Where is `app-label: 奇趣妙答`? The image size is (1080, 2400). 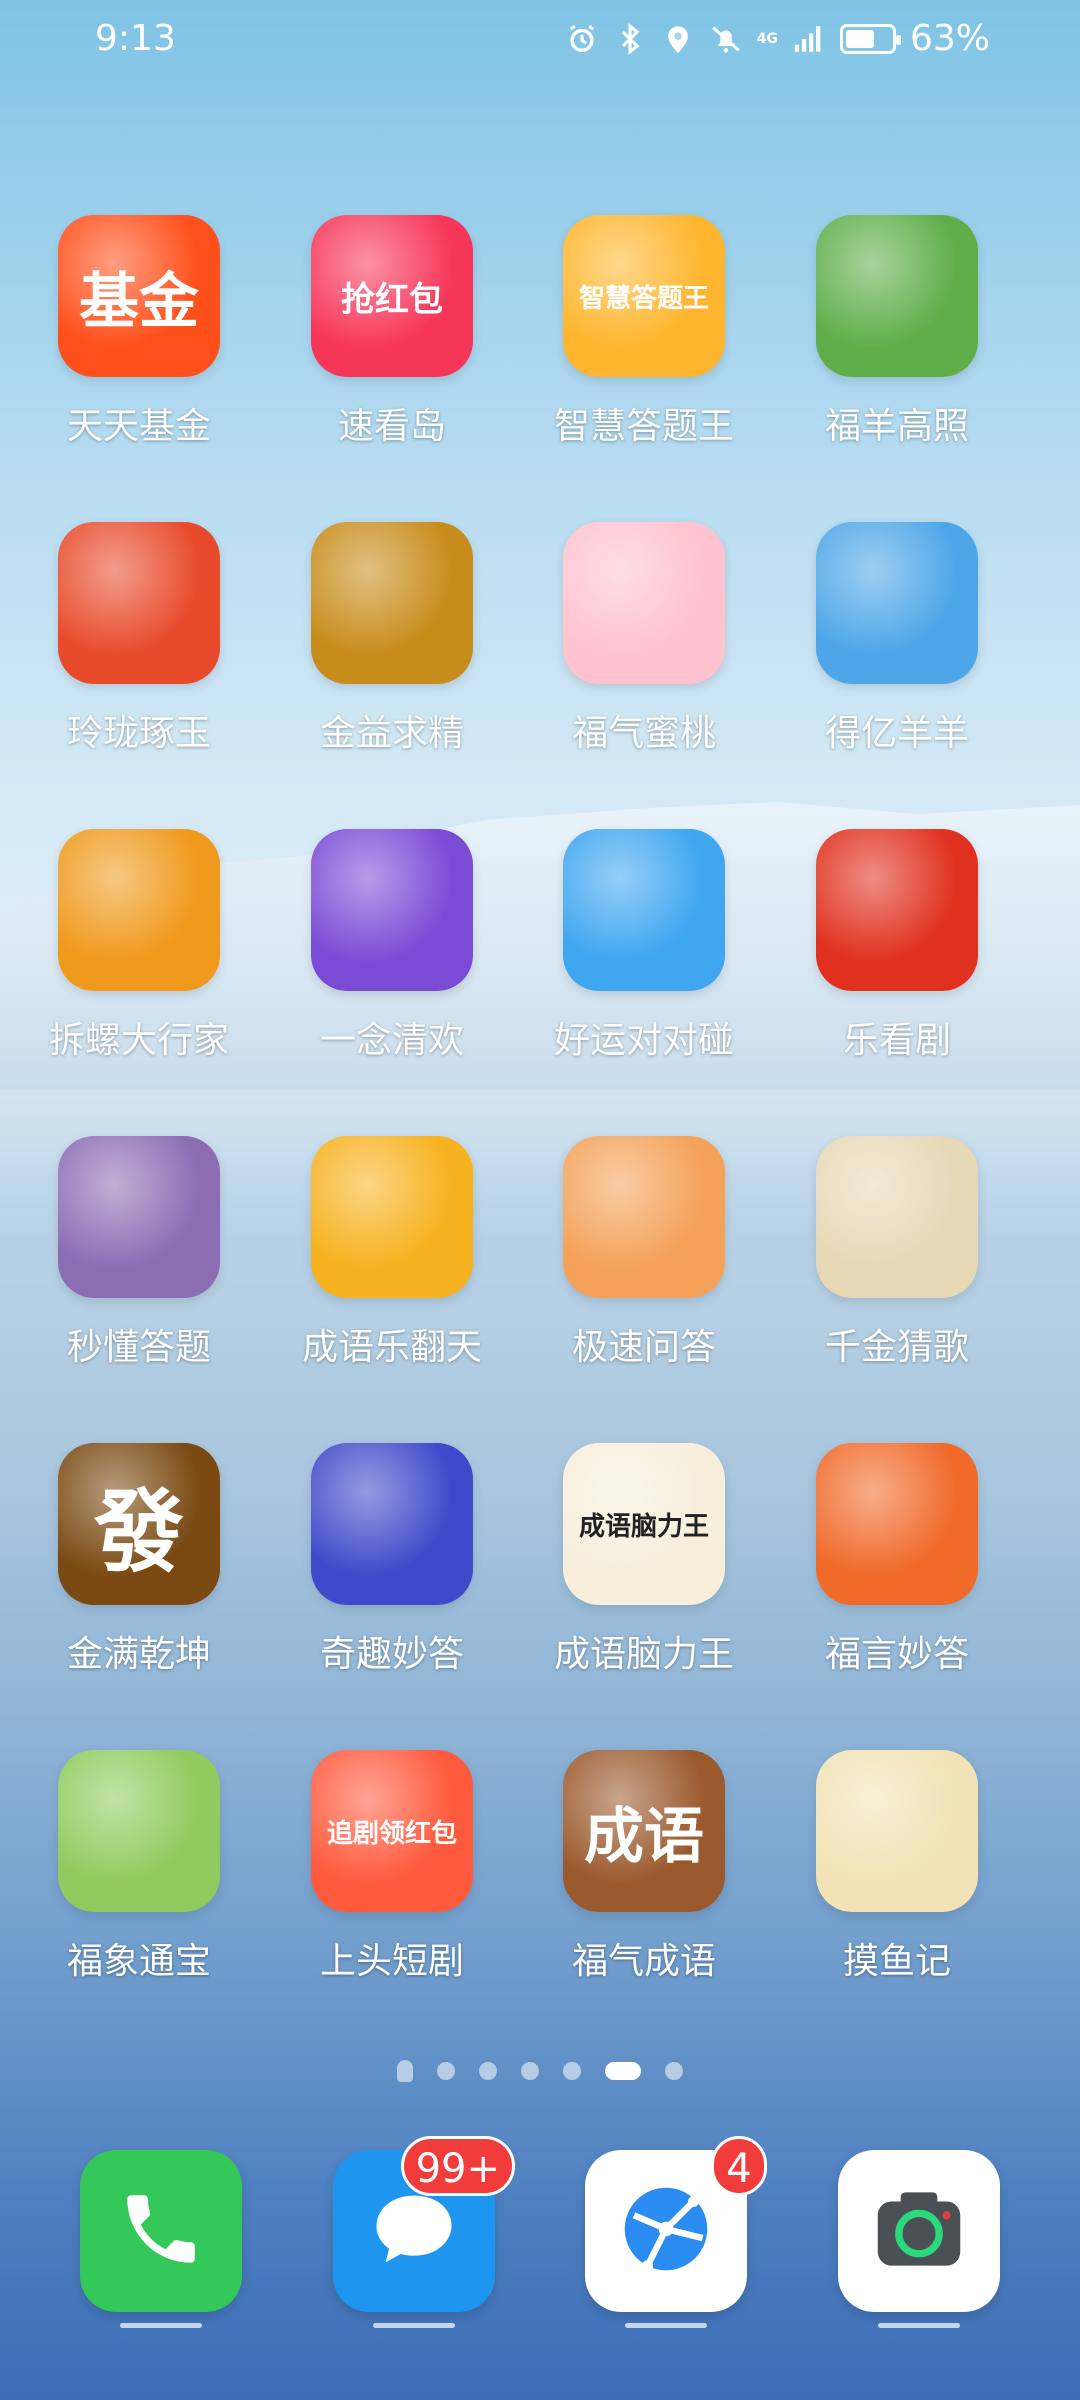
app-label: 奇趣妙答 is located at coordinates (391, 1654).